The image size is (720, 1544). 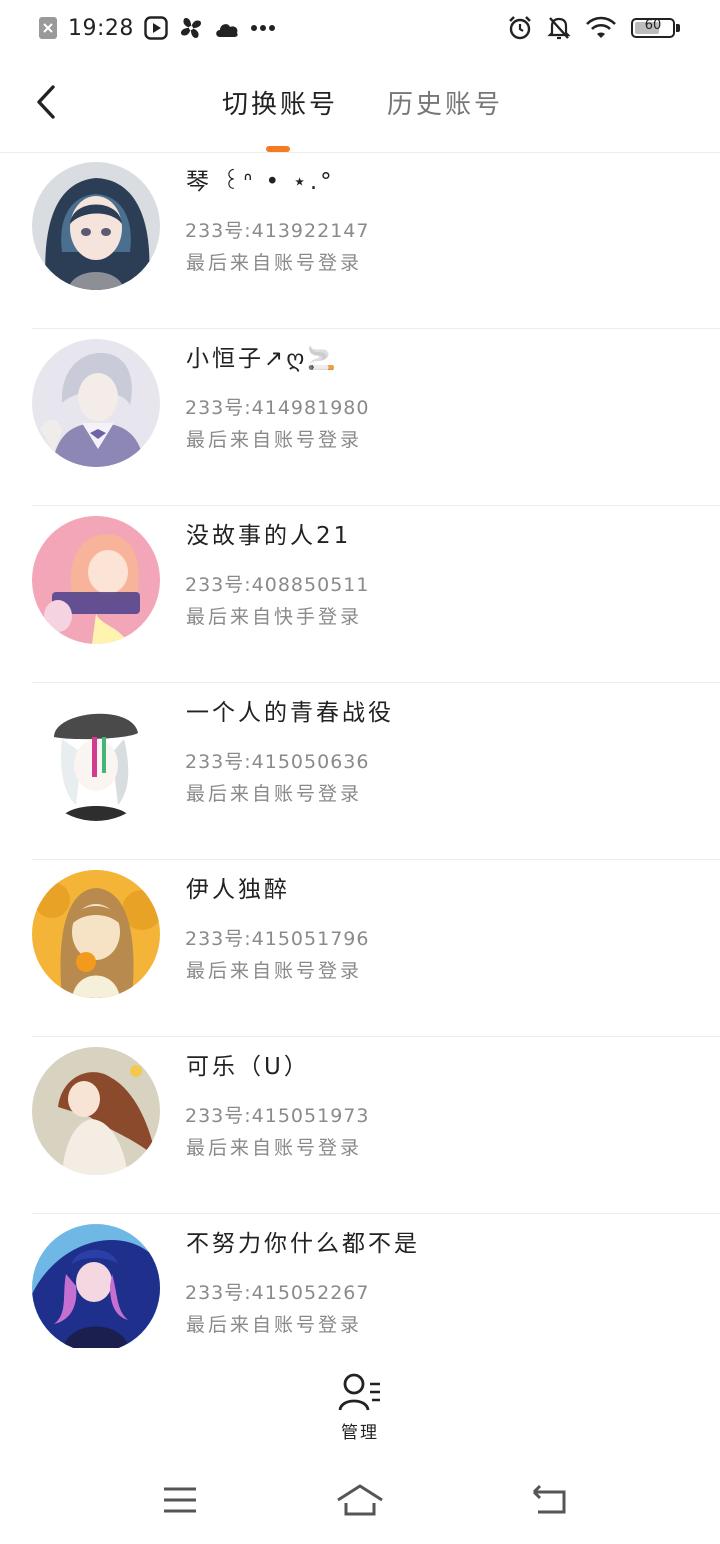 What do you see at coordinates (262, 359) in the screenshot?
I see `account-name: 小恒子↗ღ🚬` at bounding box center [262, 359].